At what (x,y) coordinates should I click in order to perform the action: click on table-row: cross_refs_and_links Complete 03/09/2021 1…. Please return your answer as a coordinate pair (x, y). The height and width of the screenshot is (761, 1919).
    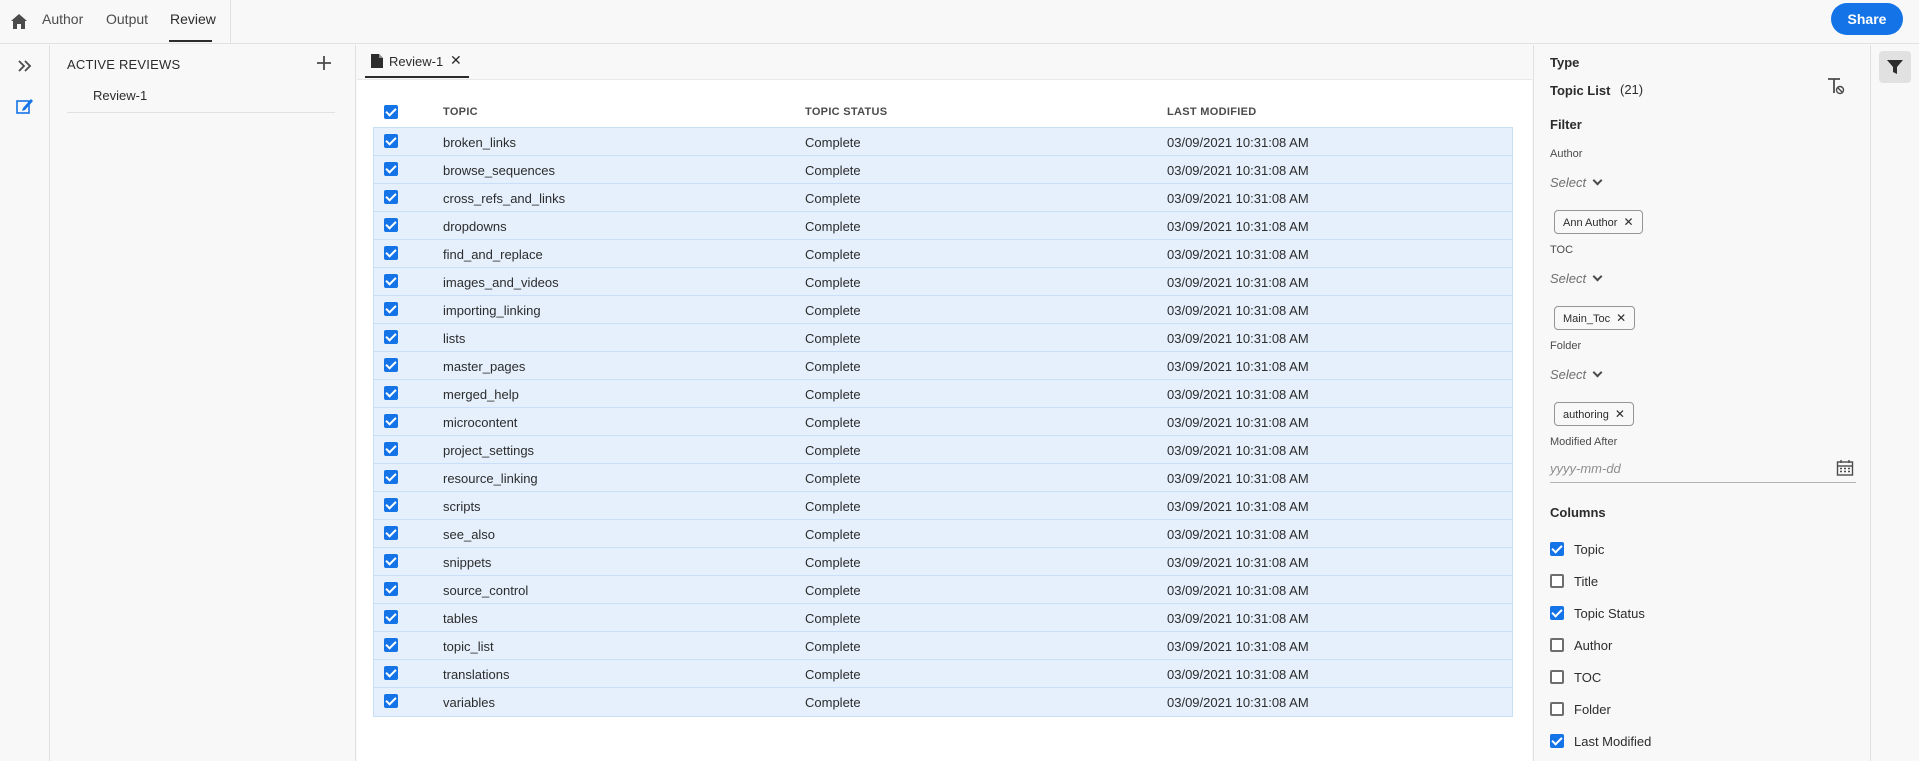
    Looking at the image, I should click on (943, 198).